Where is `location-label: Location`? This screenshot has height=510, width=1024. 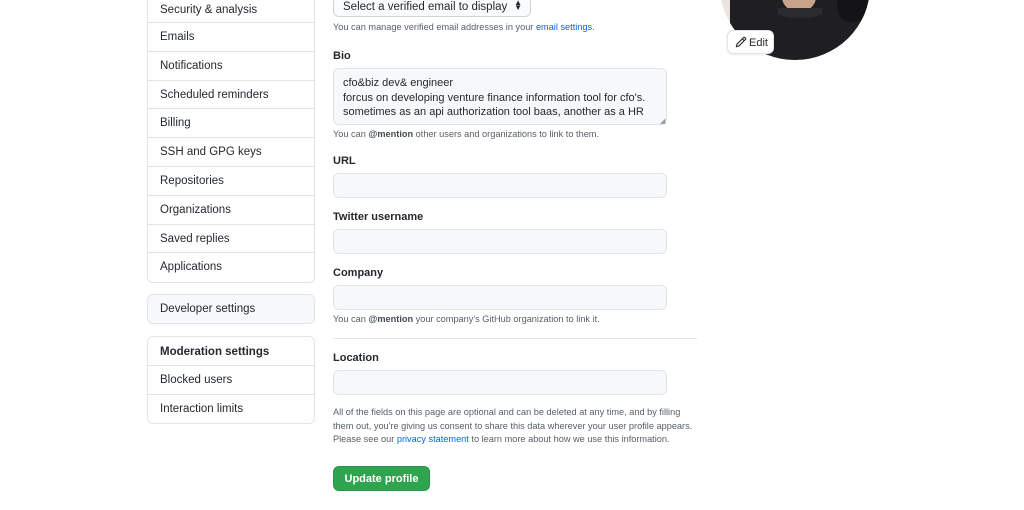
location-label: Location is located at coordinates (356, 358).